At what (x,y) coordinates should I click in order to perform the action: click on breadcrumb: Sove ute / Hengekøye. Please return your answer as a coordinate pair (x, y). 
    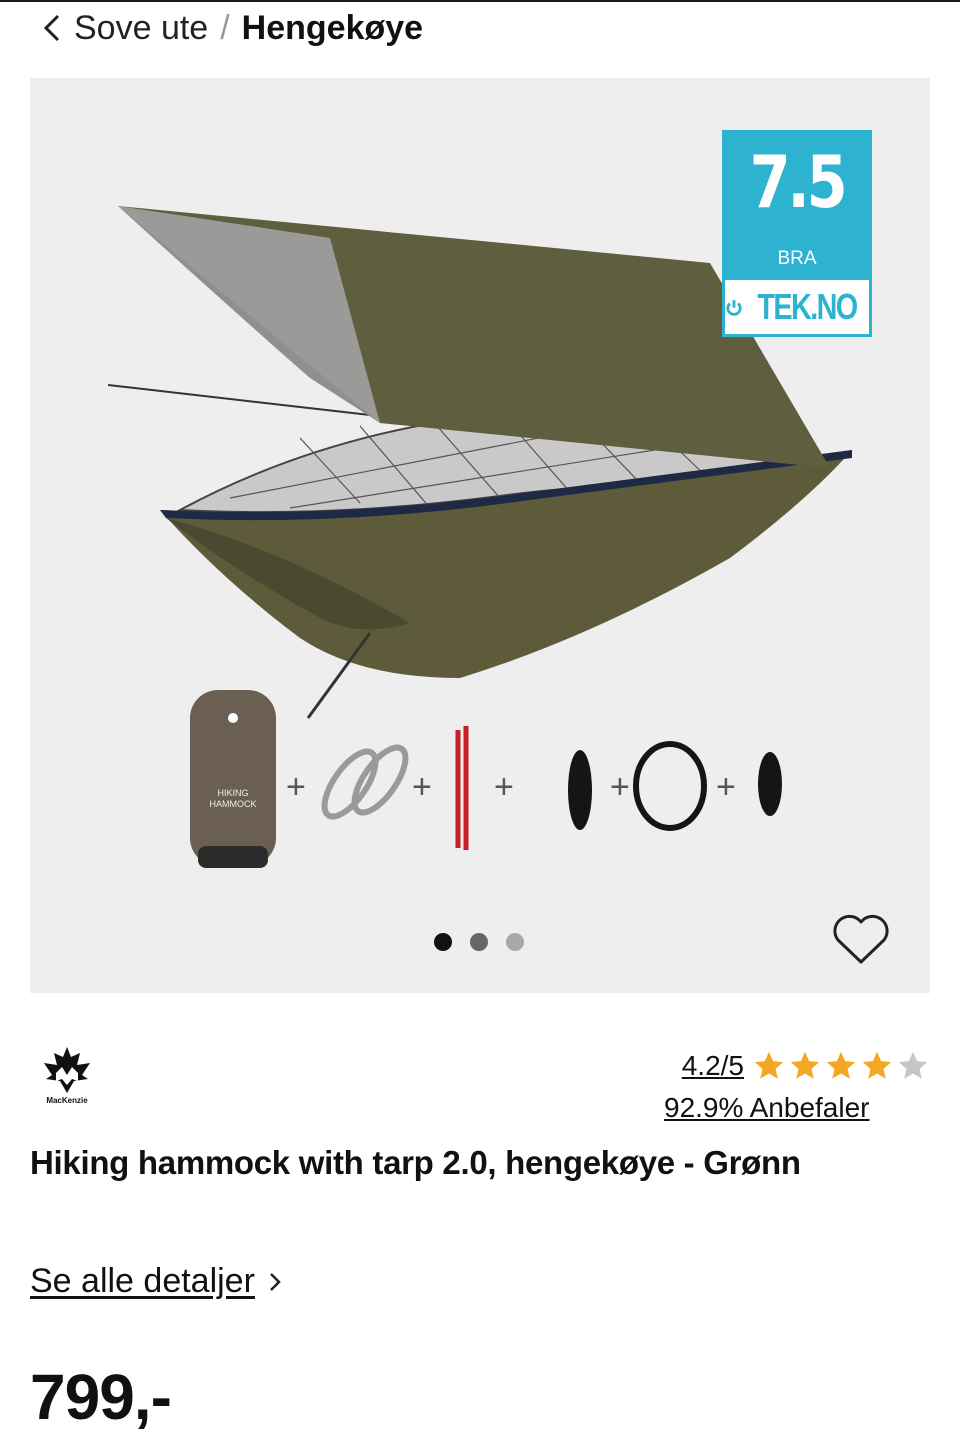
    Looking at the image, I should click on (230, 28).